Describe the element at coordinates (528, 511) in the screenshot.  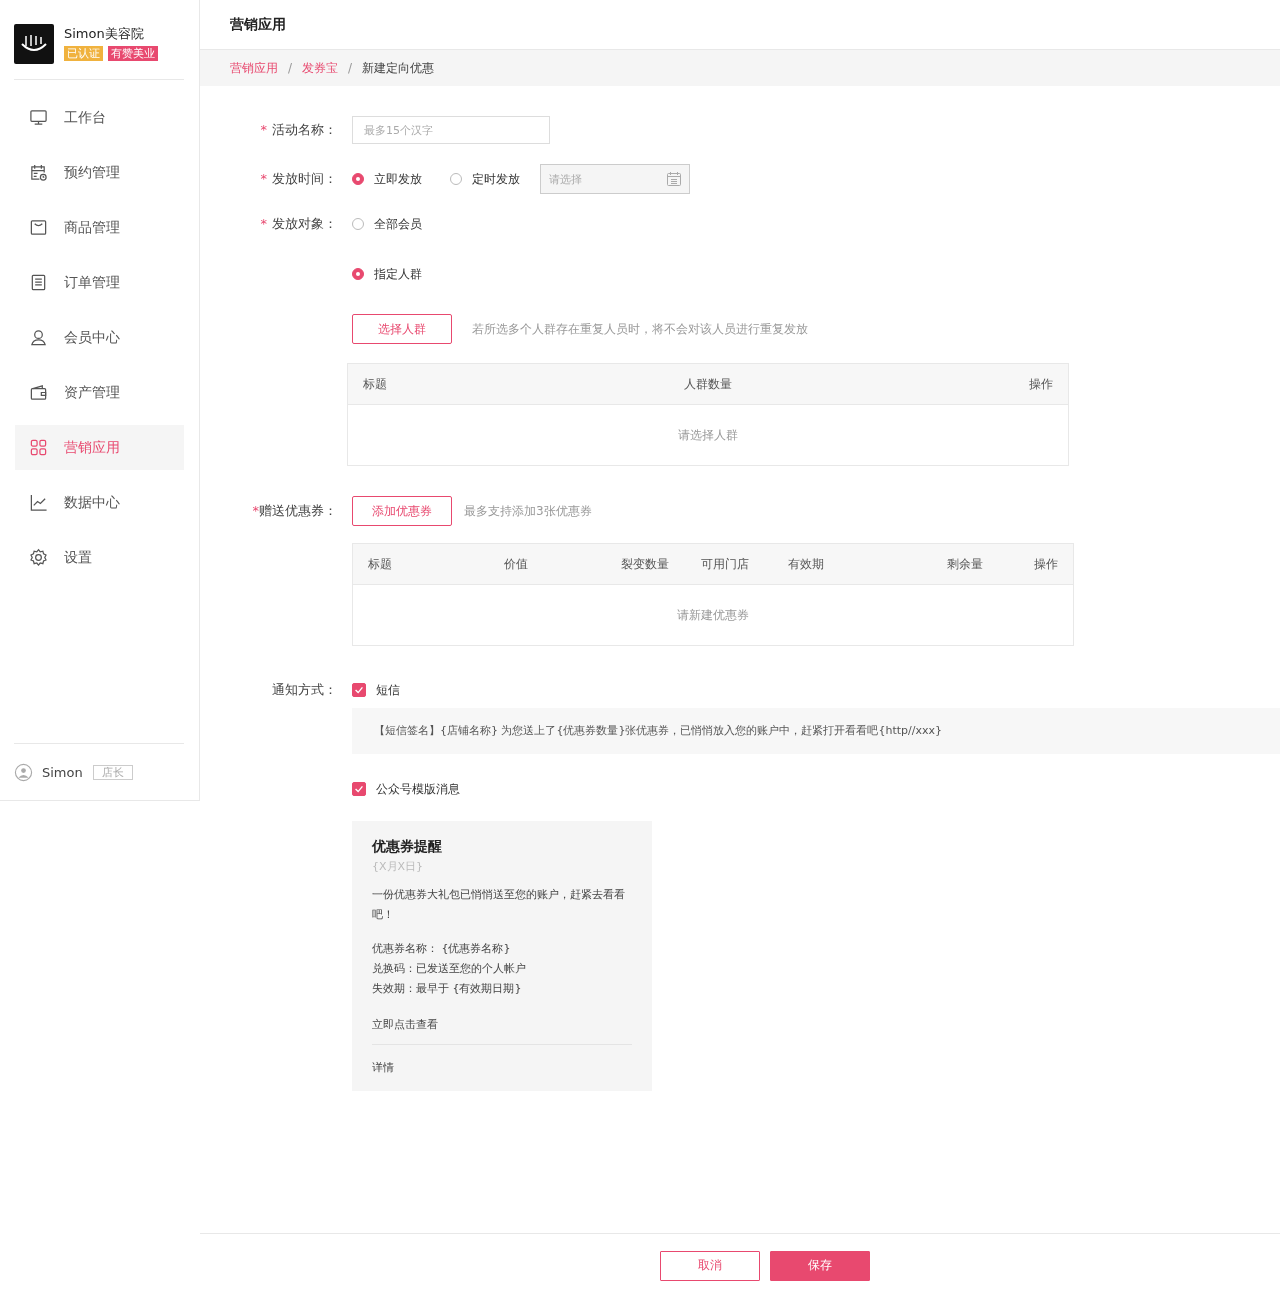
I see `hint-text: 最多支持添加3张优惠券` at that location.